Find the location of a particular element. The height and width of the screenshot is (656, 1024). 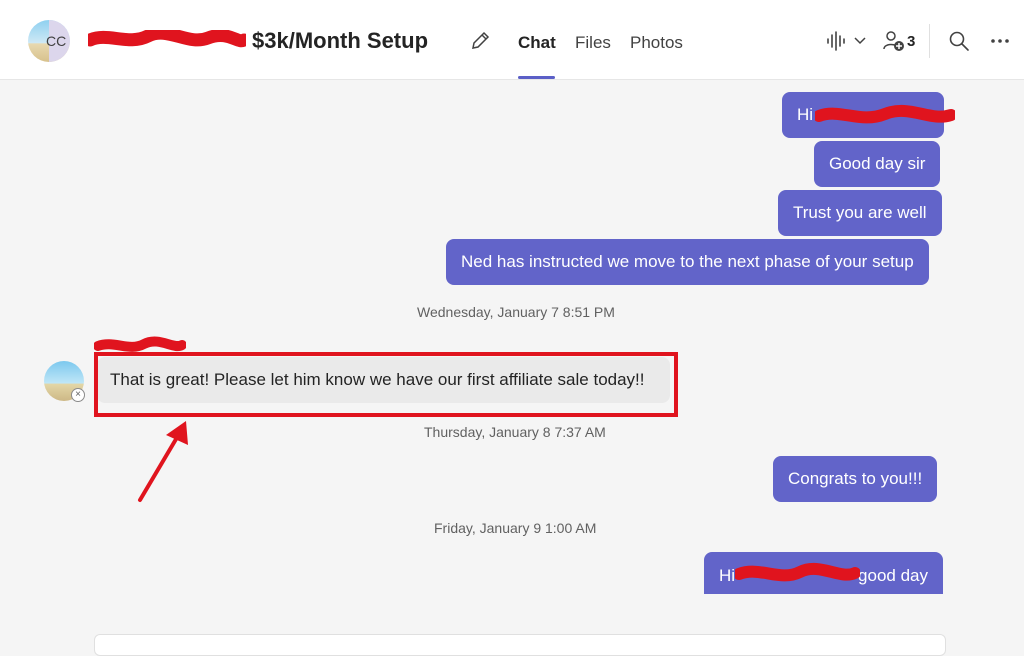

message-timestamp: Friday, January 9 1:00 AM is located at coordinates (515, 528).